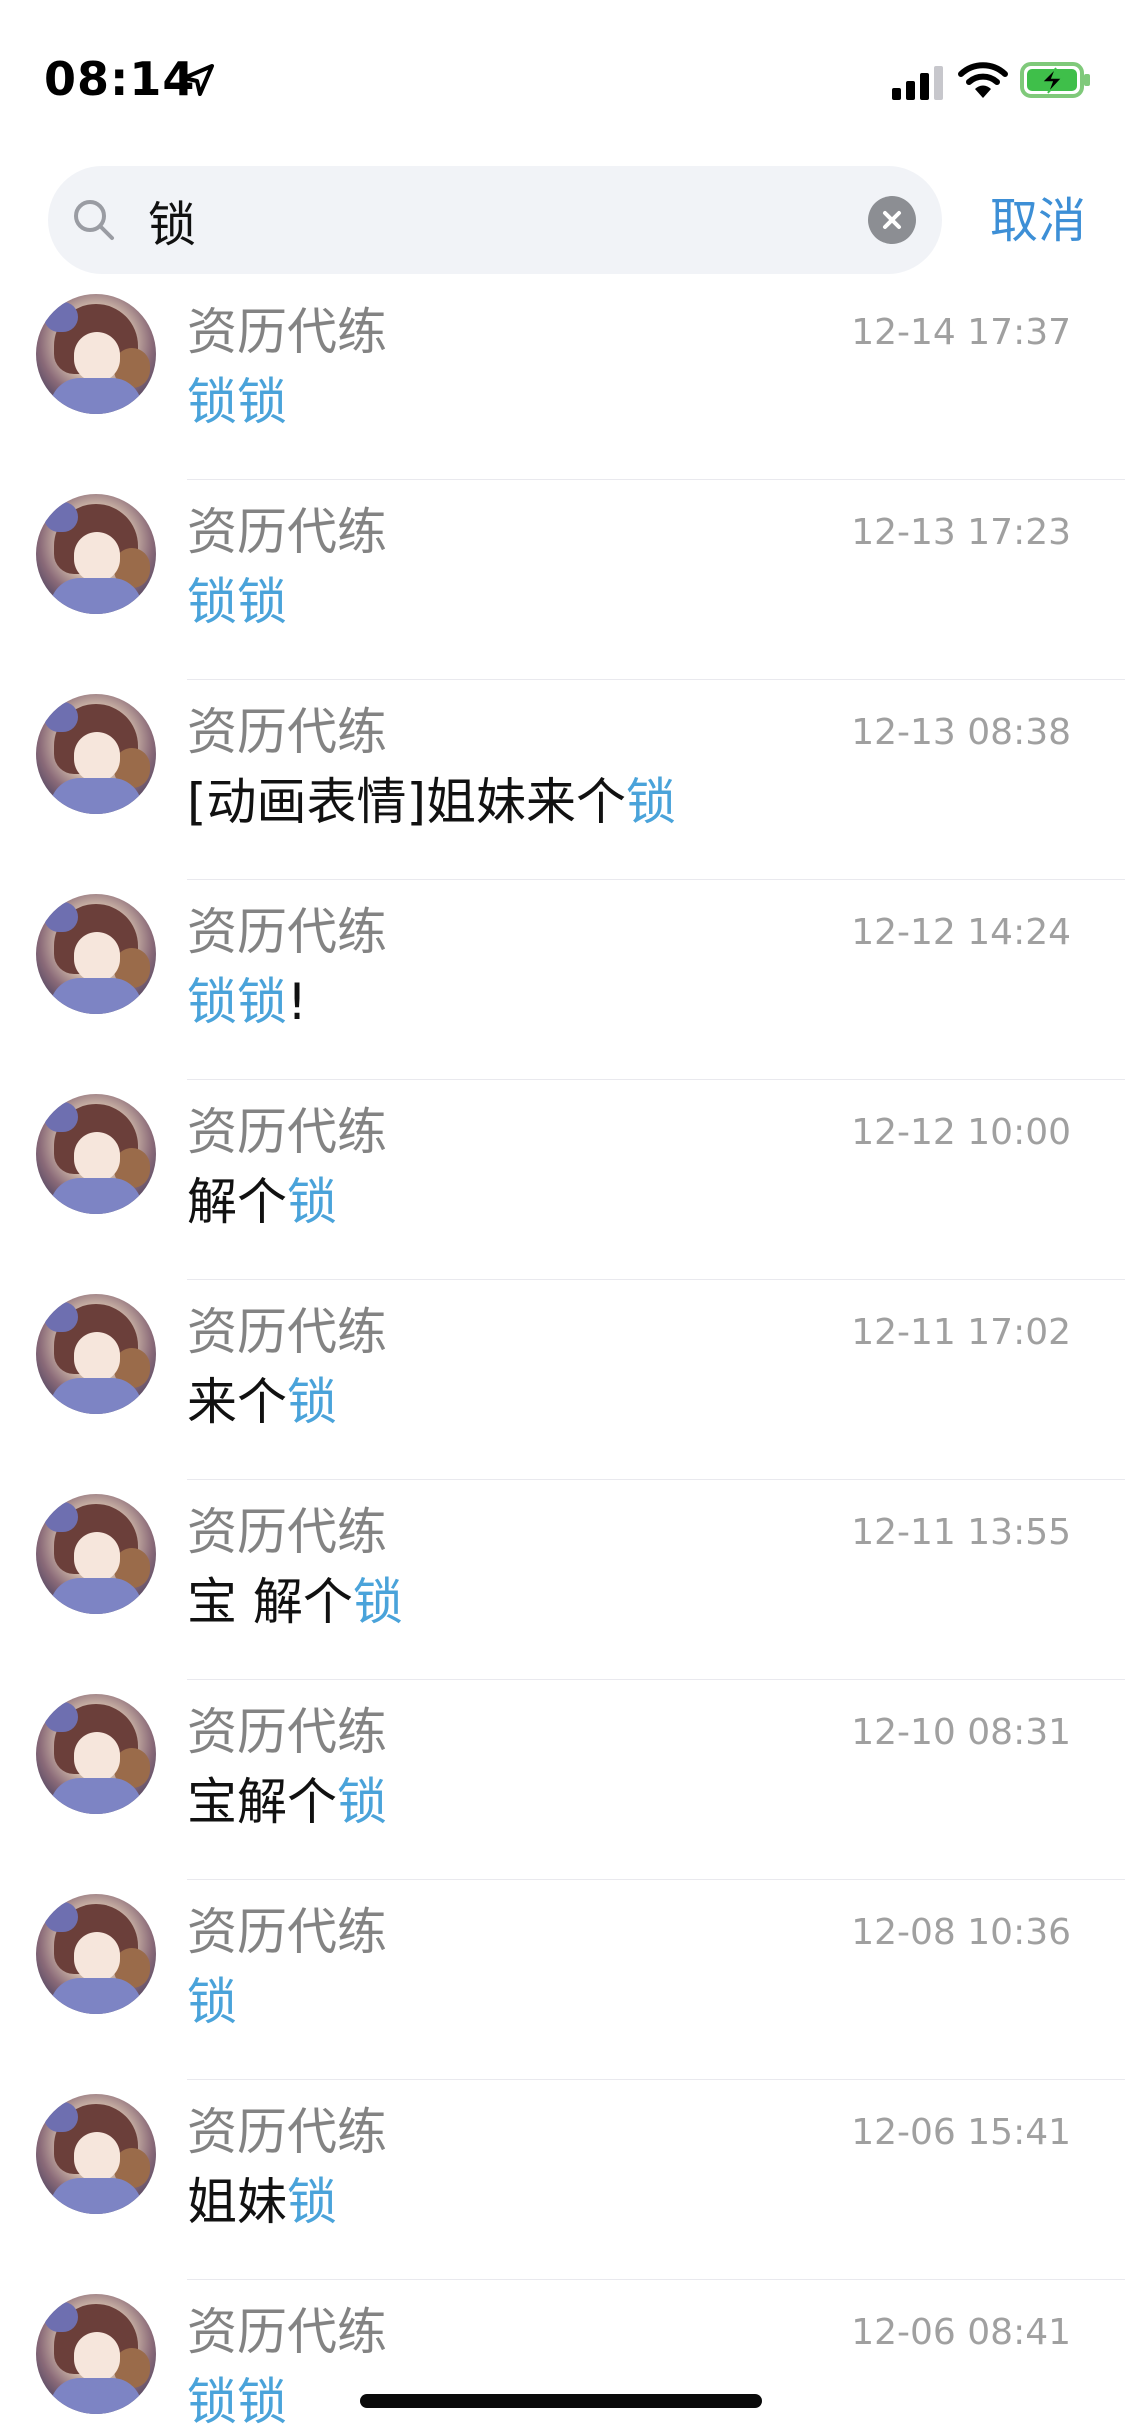 Image resolution: width=1125 pixels, height=2436 pixels. Describe the element at coordinates (94, 220) in the screenshot. I see `search-icon` at that location.